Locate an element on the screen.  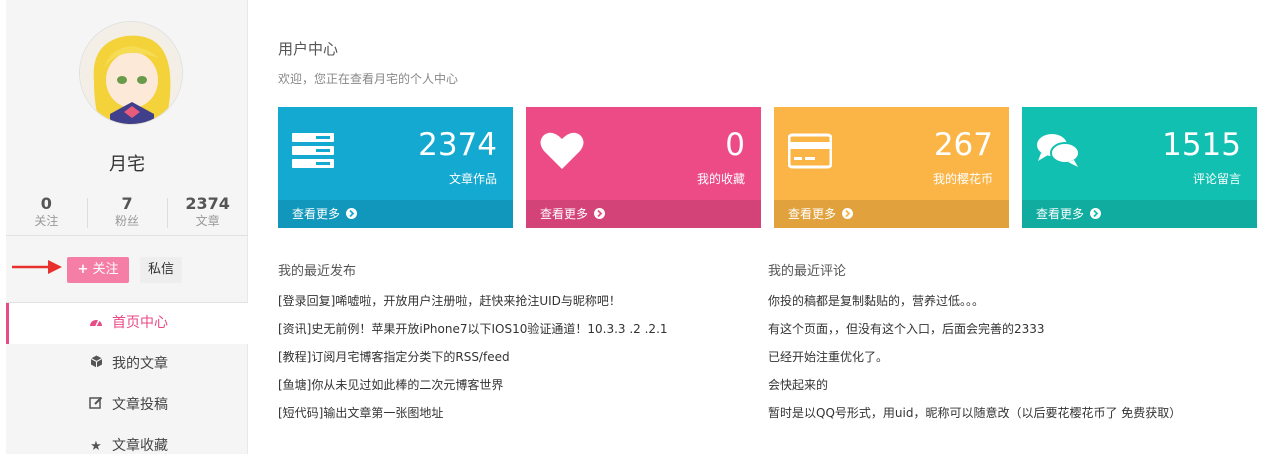
dashboard-icon is located at coordinates (96, 323).